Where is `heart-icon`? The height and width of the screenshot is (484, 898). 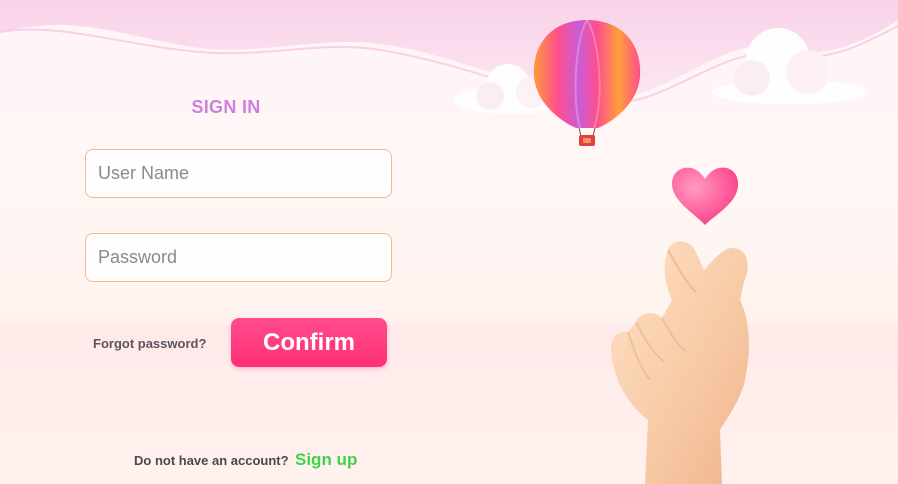 heart-icon is located at coordinates (705, 196).